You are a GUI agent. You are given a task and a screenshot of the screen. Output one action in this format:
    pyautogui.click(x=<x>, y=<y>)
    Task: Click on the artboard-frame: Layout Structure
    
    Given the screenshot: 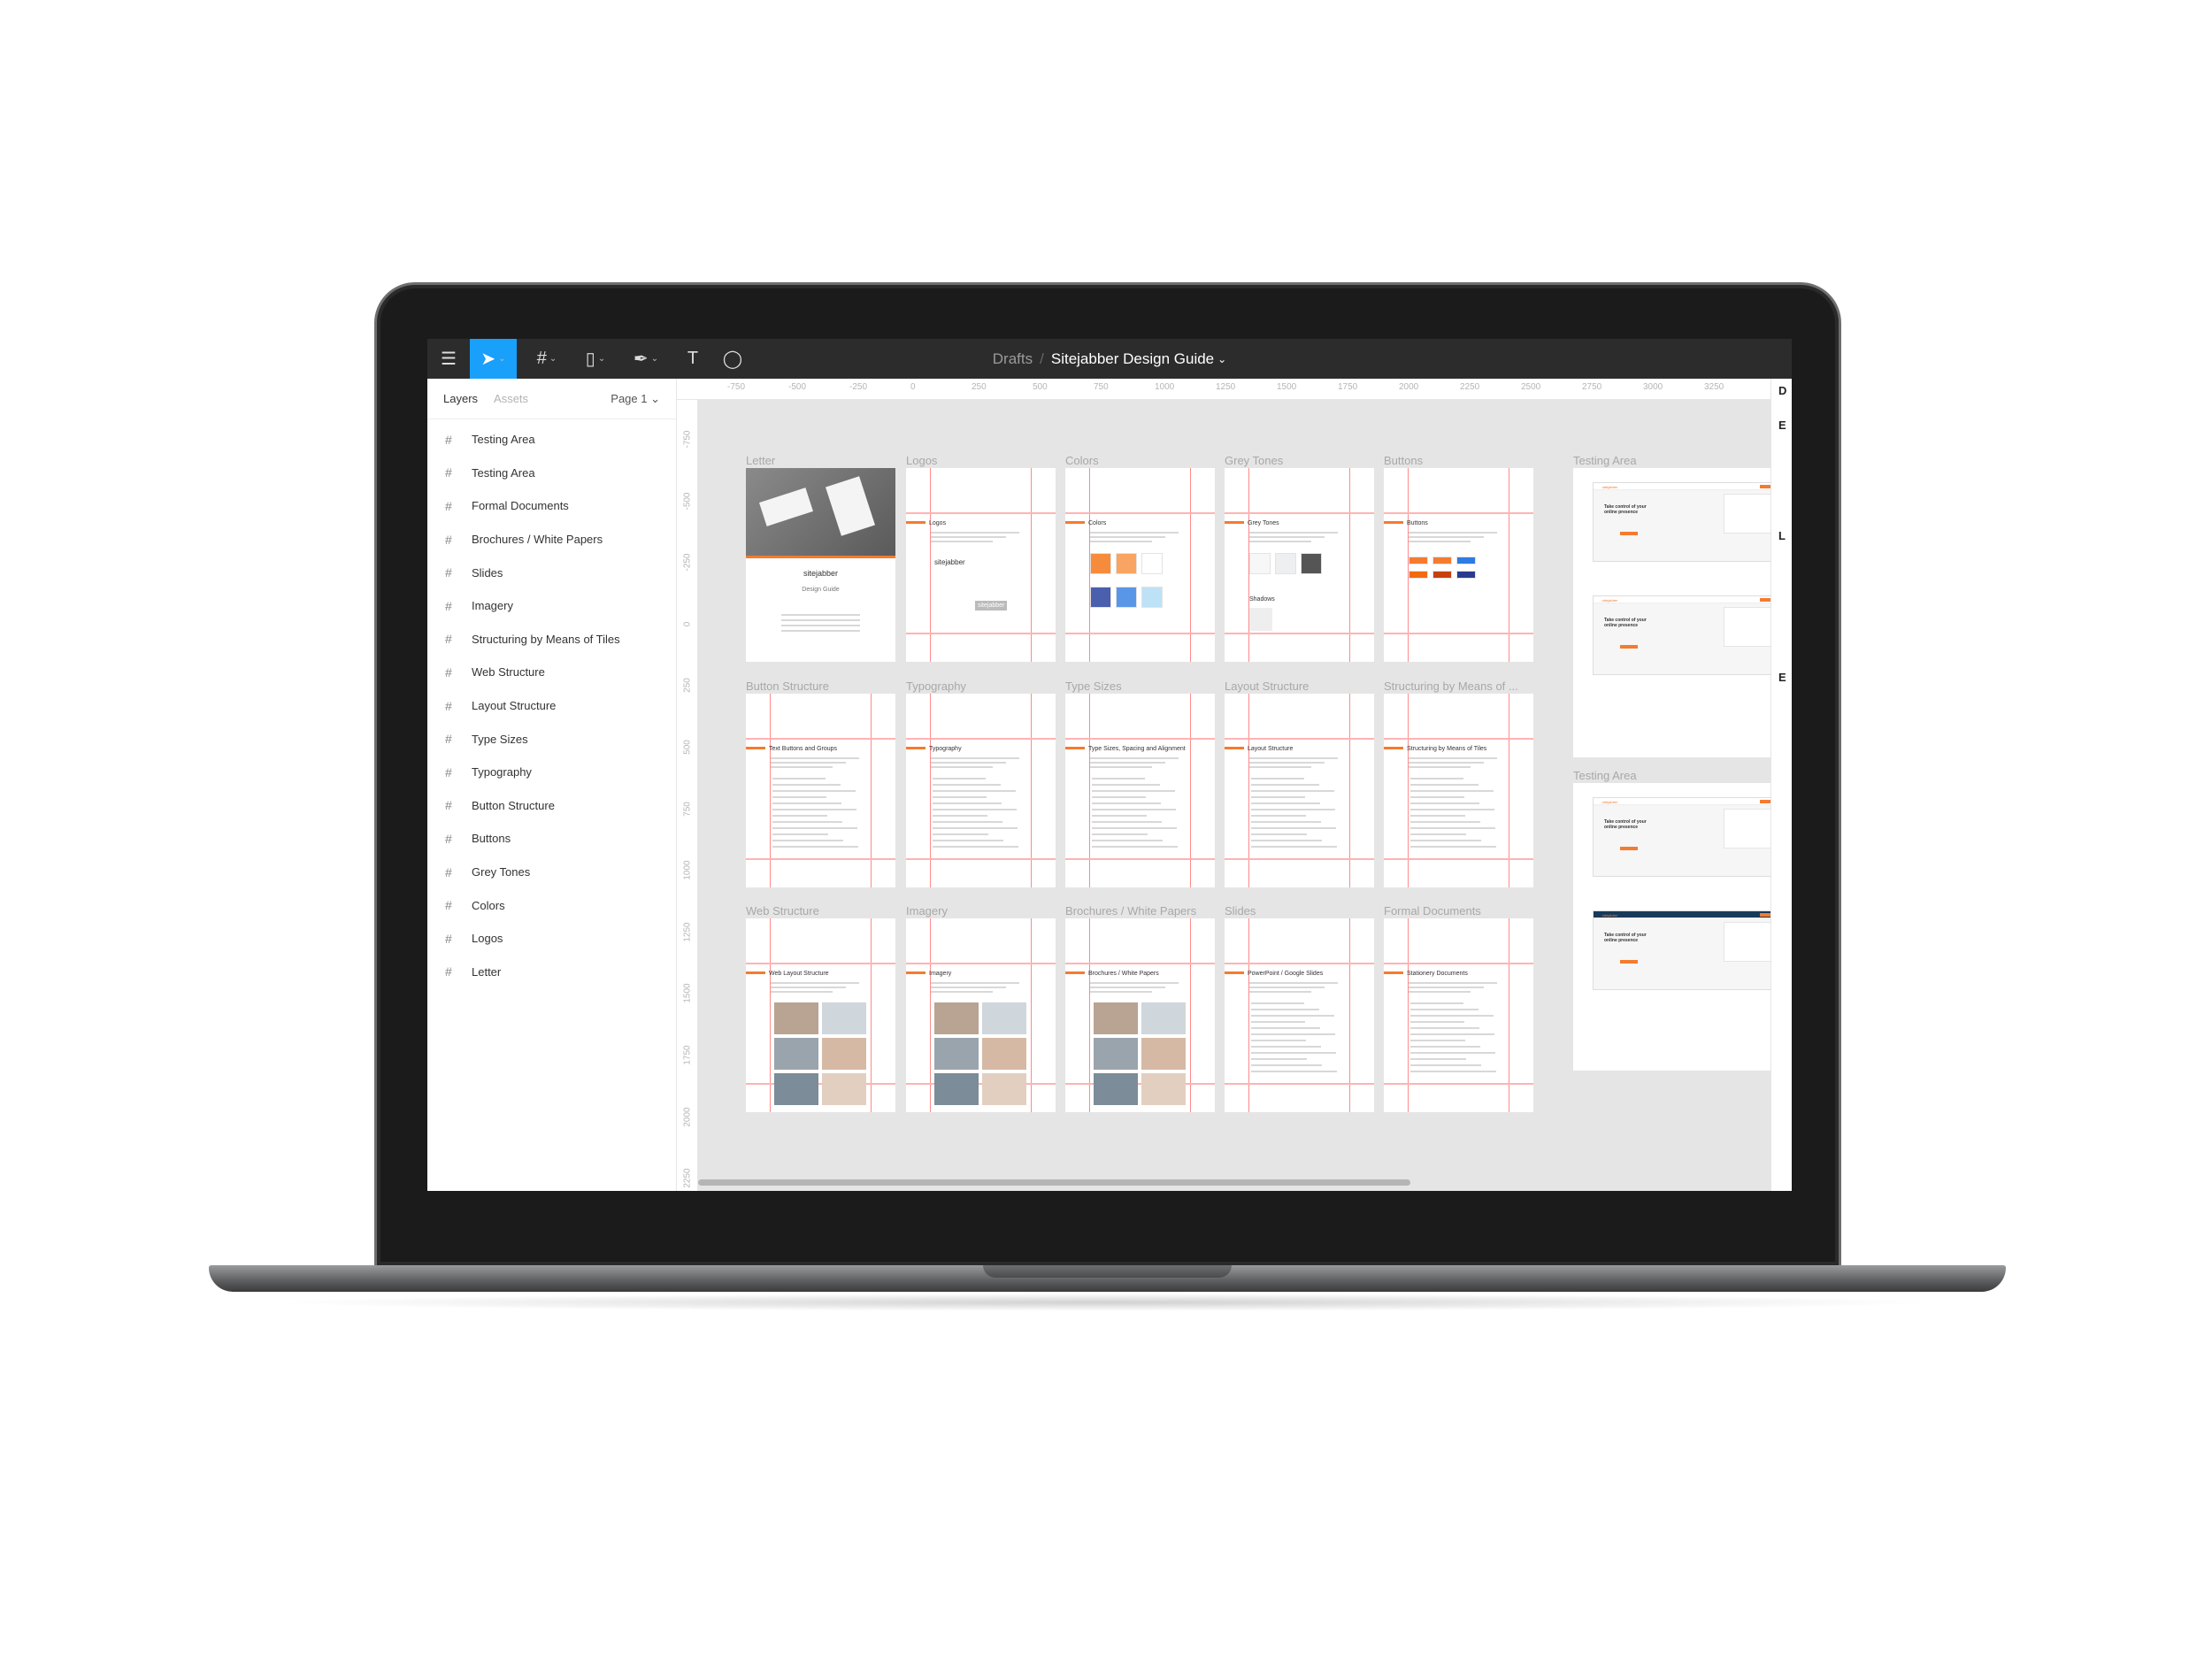 What is the action you would take?
    pyautogui.click(x=1300, y=790)
    